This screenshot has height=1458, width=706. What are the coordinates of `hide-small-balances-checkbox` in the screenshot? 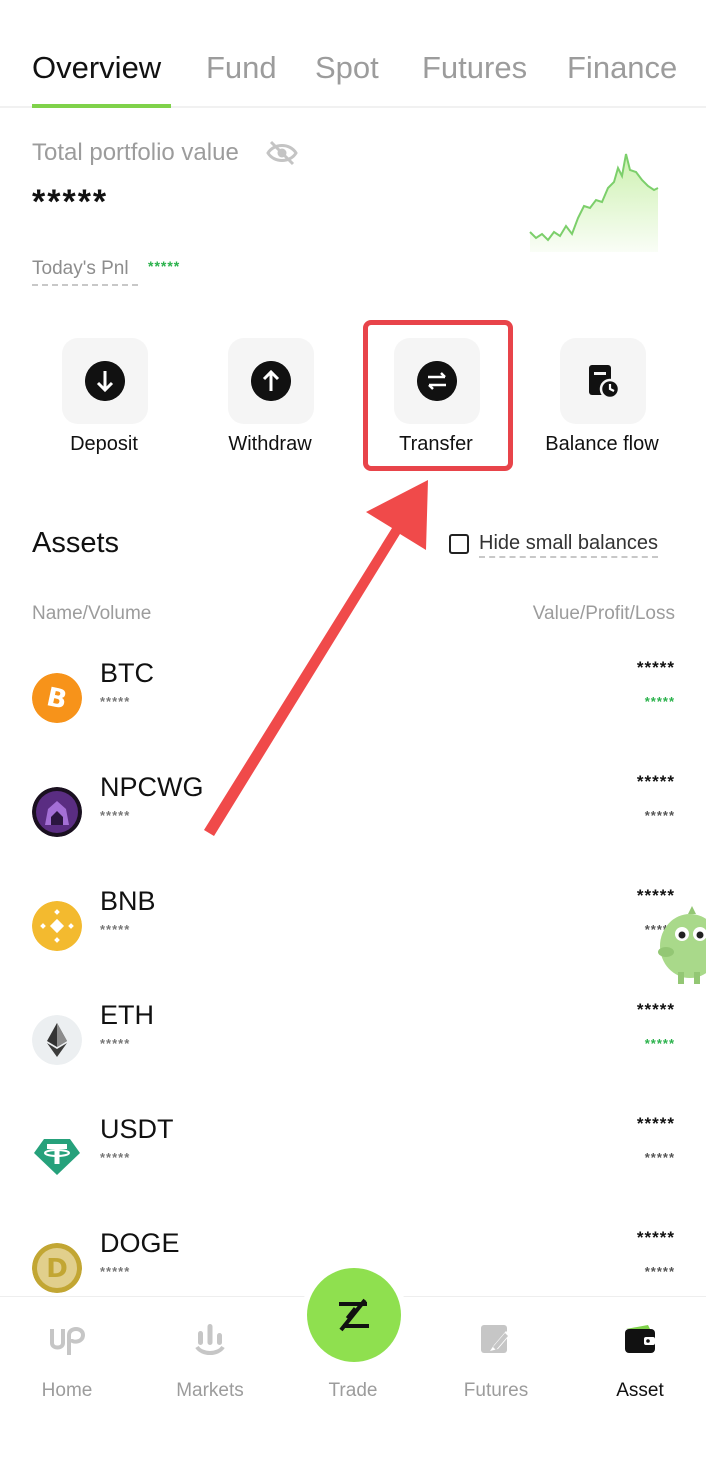 It's located at (459, 544).